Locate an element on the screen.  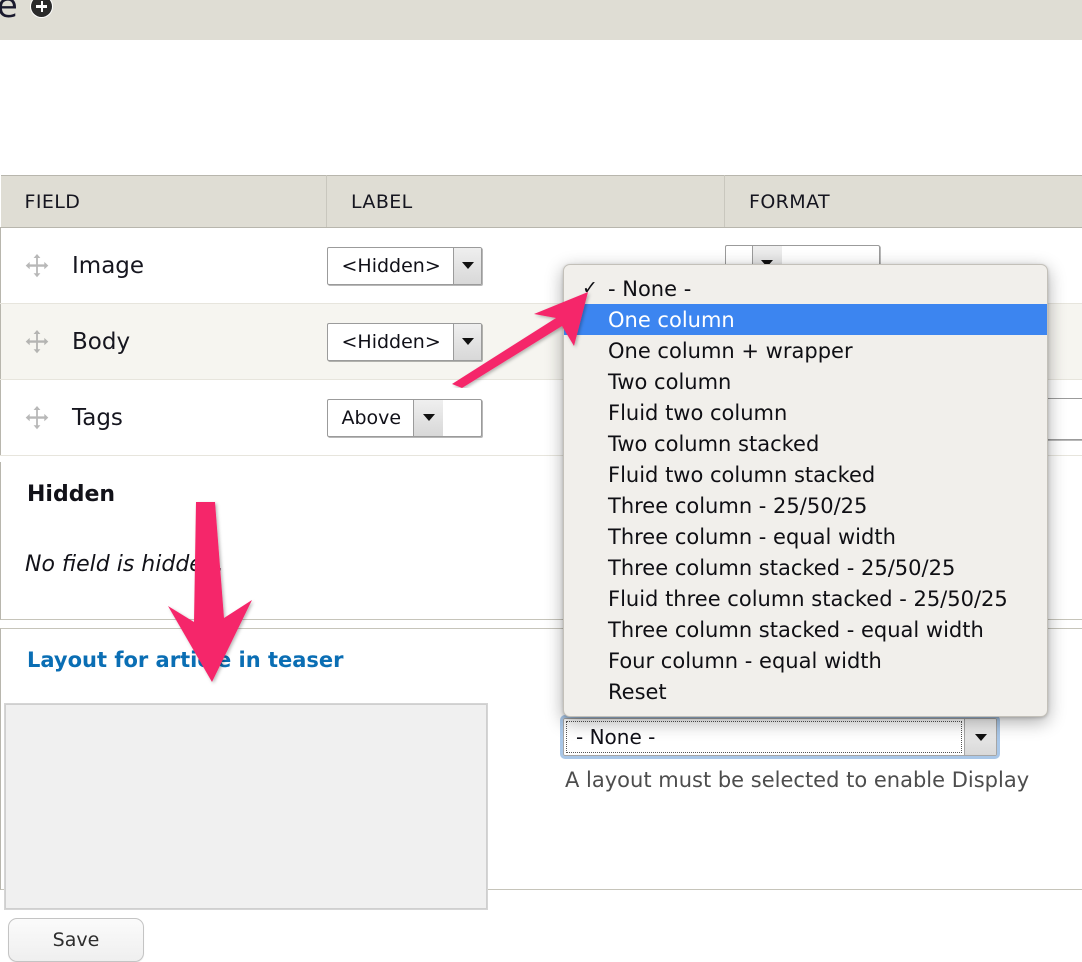
label-select-tags-value: Above is located at coordinates (371, 418).